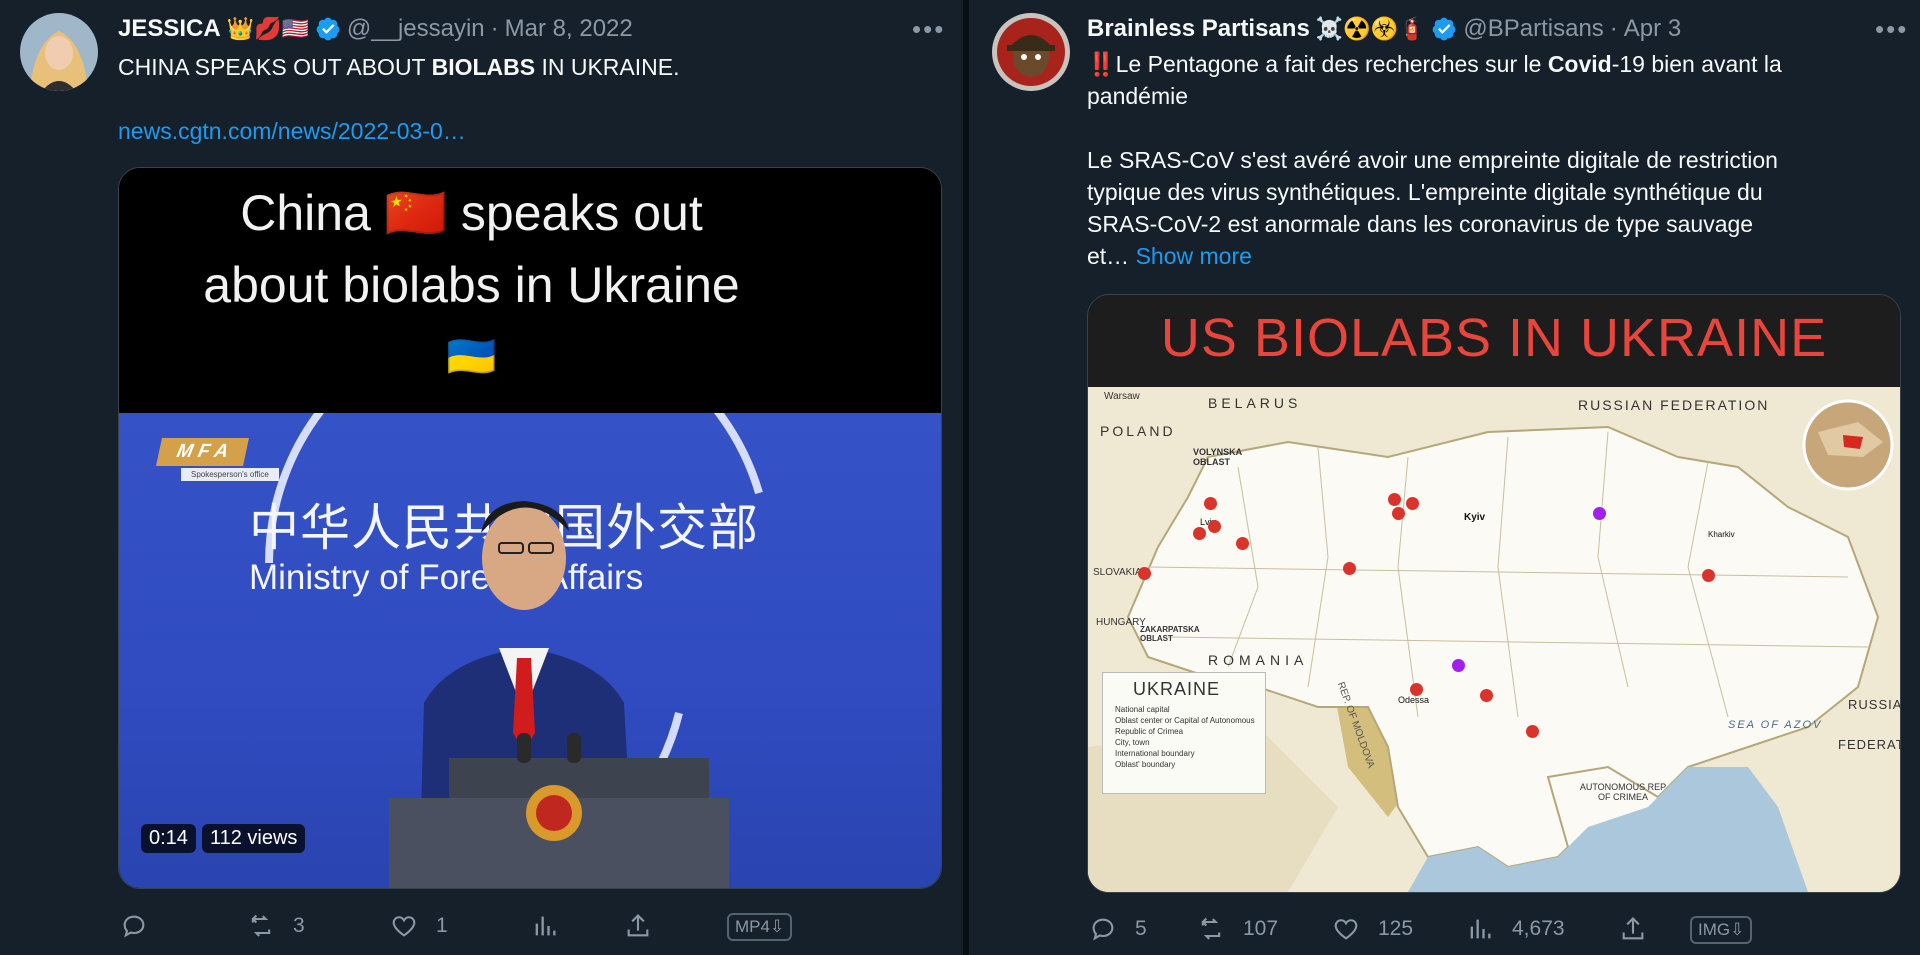 This screenshot has height=955, width=1920. What do you see at coordinates (223, 838) in the screenshot?
I see `video-overlay-info: 0:14 112 views` at bounding box center [223, 838].